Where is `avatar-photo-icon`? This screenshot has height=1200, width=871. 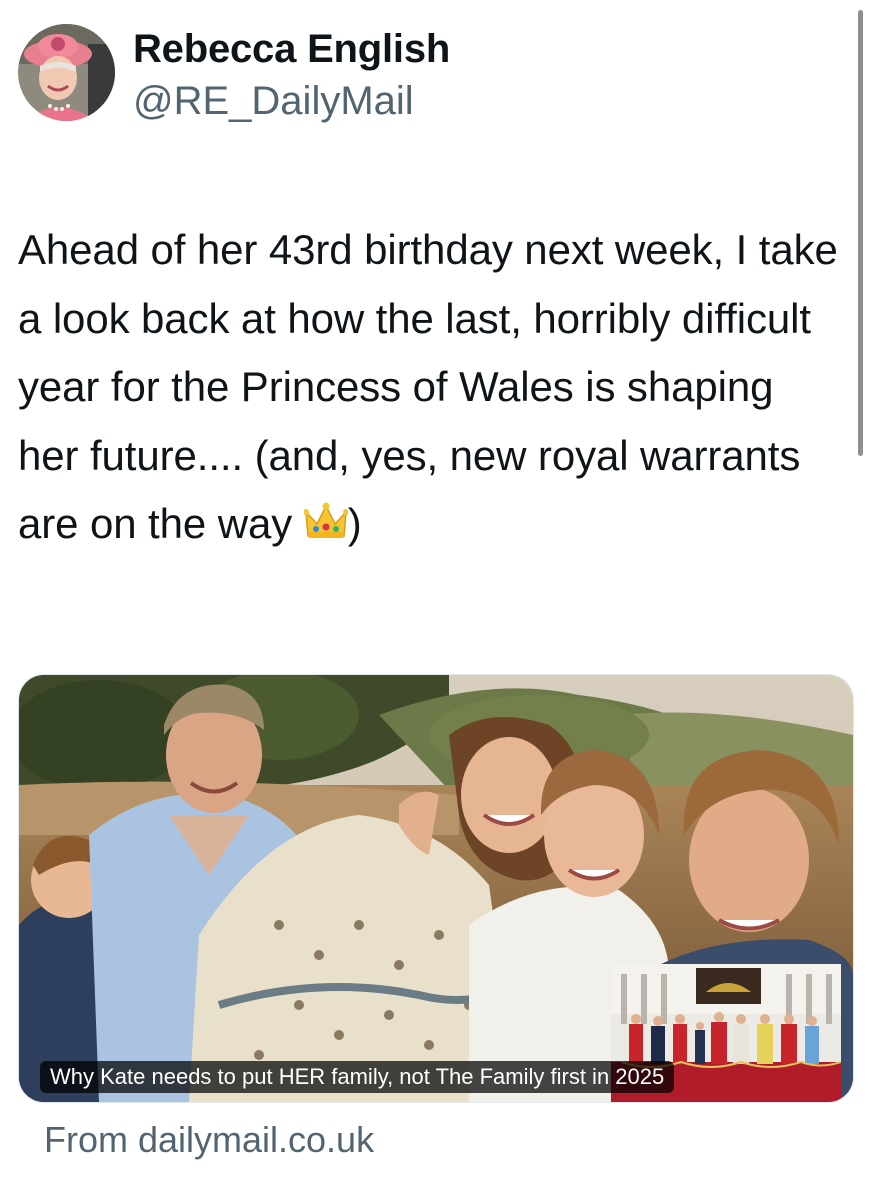
avatar-photo-icon is located at coordinates (66, 72).